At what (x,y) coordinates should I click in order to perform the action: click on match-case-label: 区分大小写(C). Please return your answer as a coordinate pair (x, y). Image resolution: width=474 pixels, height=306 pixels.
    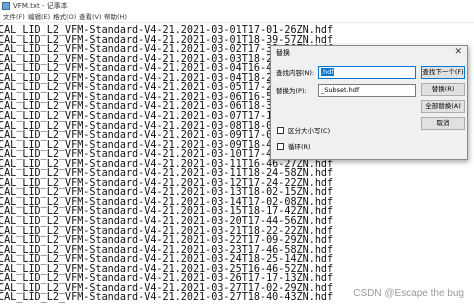
    Looking at the image, I should click on (309, 131).